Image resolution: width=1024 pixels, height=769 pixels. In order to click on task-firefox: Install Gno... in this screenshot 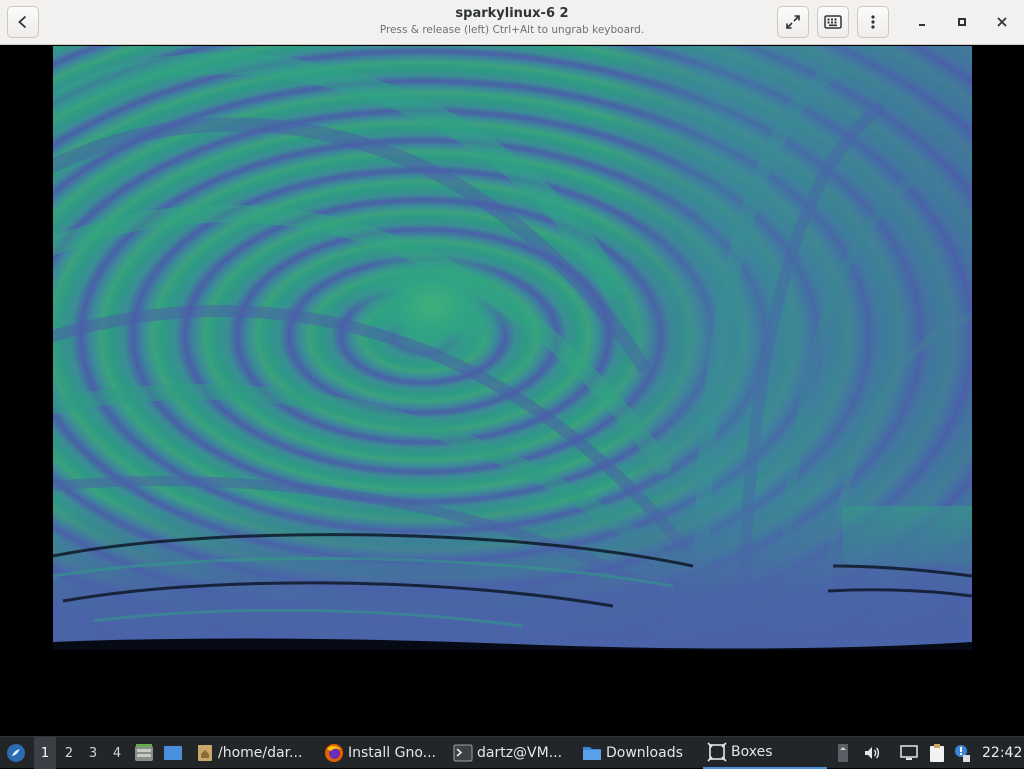, I will do `click(384, 753)`.